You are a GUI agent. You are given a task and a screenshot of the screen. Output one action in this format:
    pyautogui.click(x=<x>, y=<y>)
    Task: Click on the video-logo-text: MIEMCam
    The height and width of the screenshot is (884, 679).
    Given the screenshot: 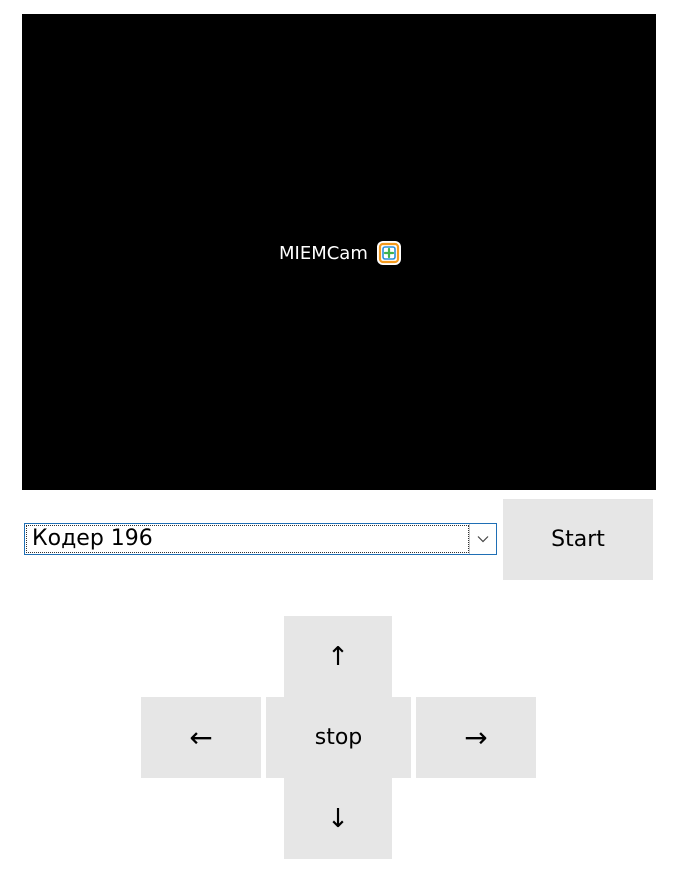 What is the action you would take?
    pyautogui.click(x=323, y=253)
    